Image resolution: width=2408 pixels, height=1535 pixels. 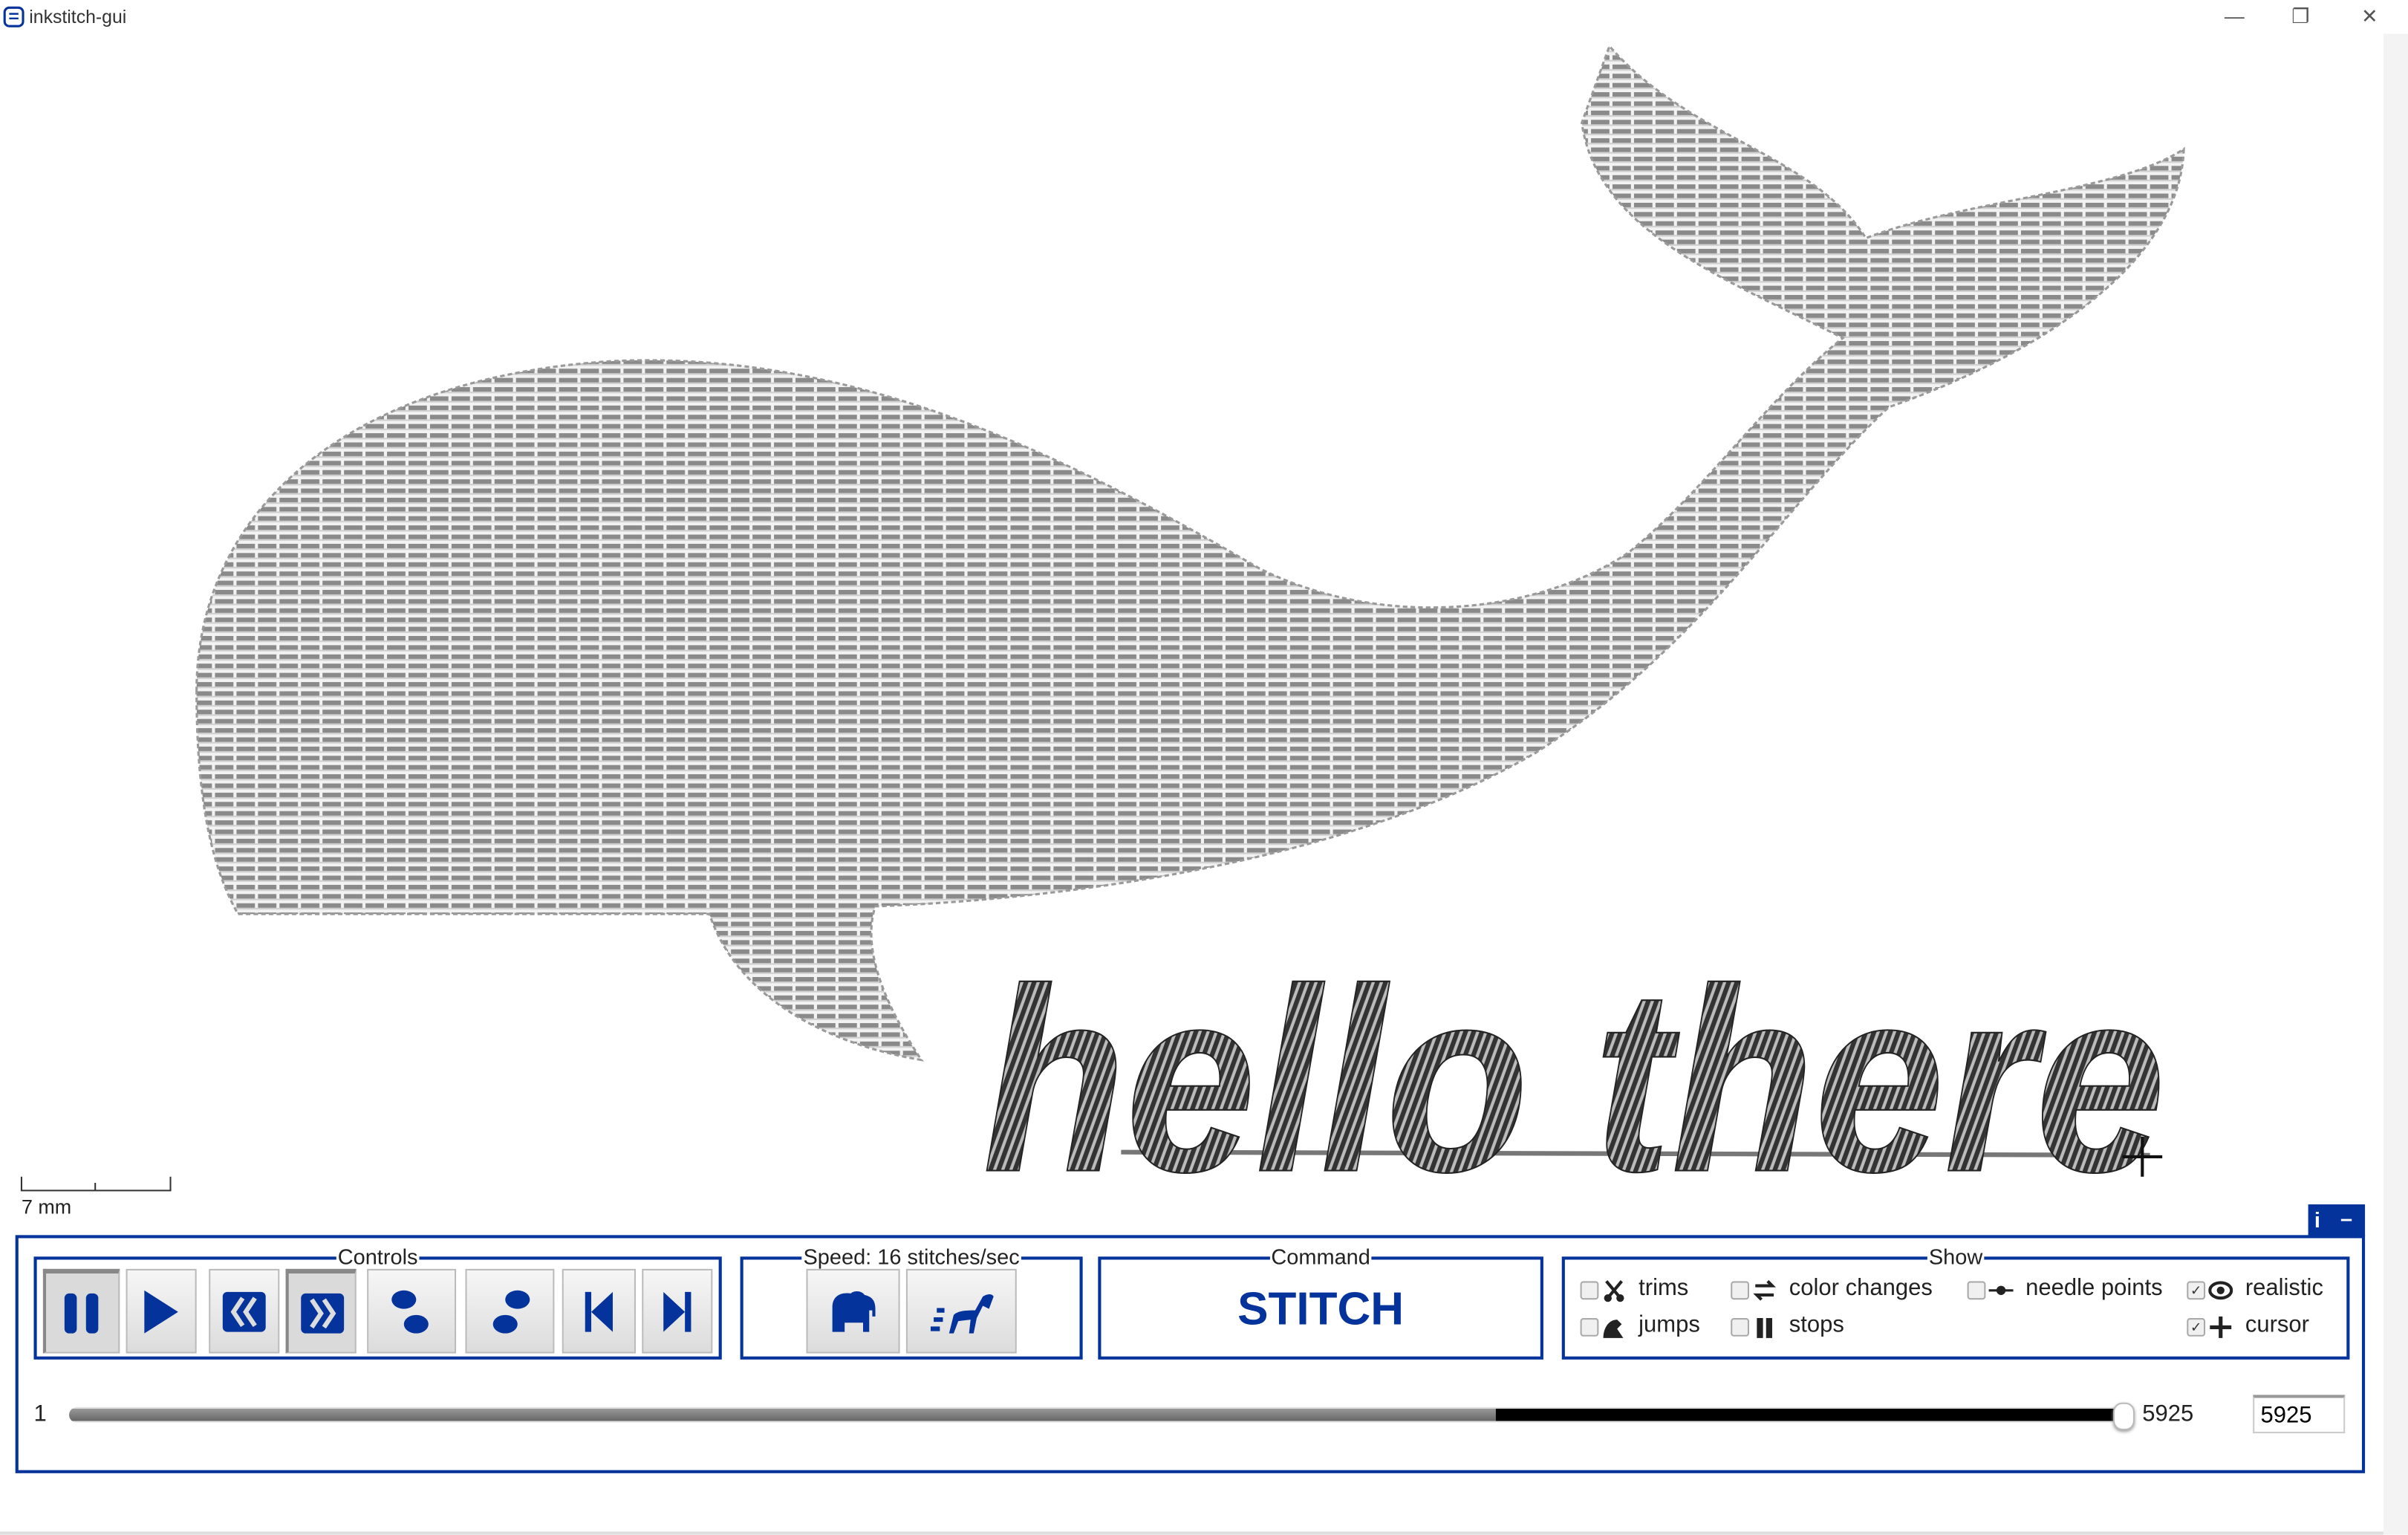 I want to click on command-label: Command, so click(x=1320, y=1256).